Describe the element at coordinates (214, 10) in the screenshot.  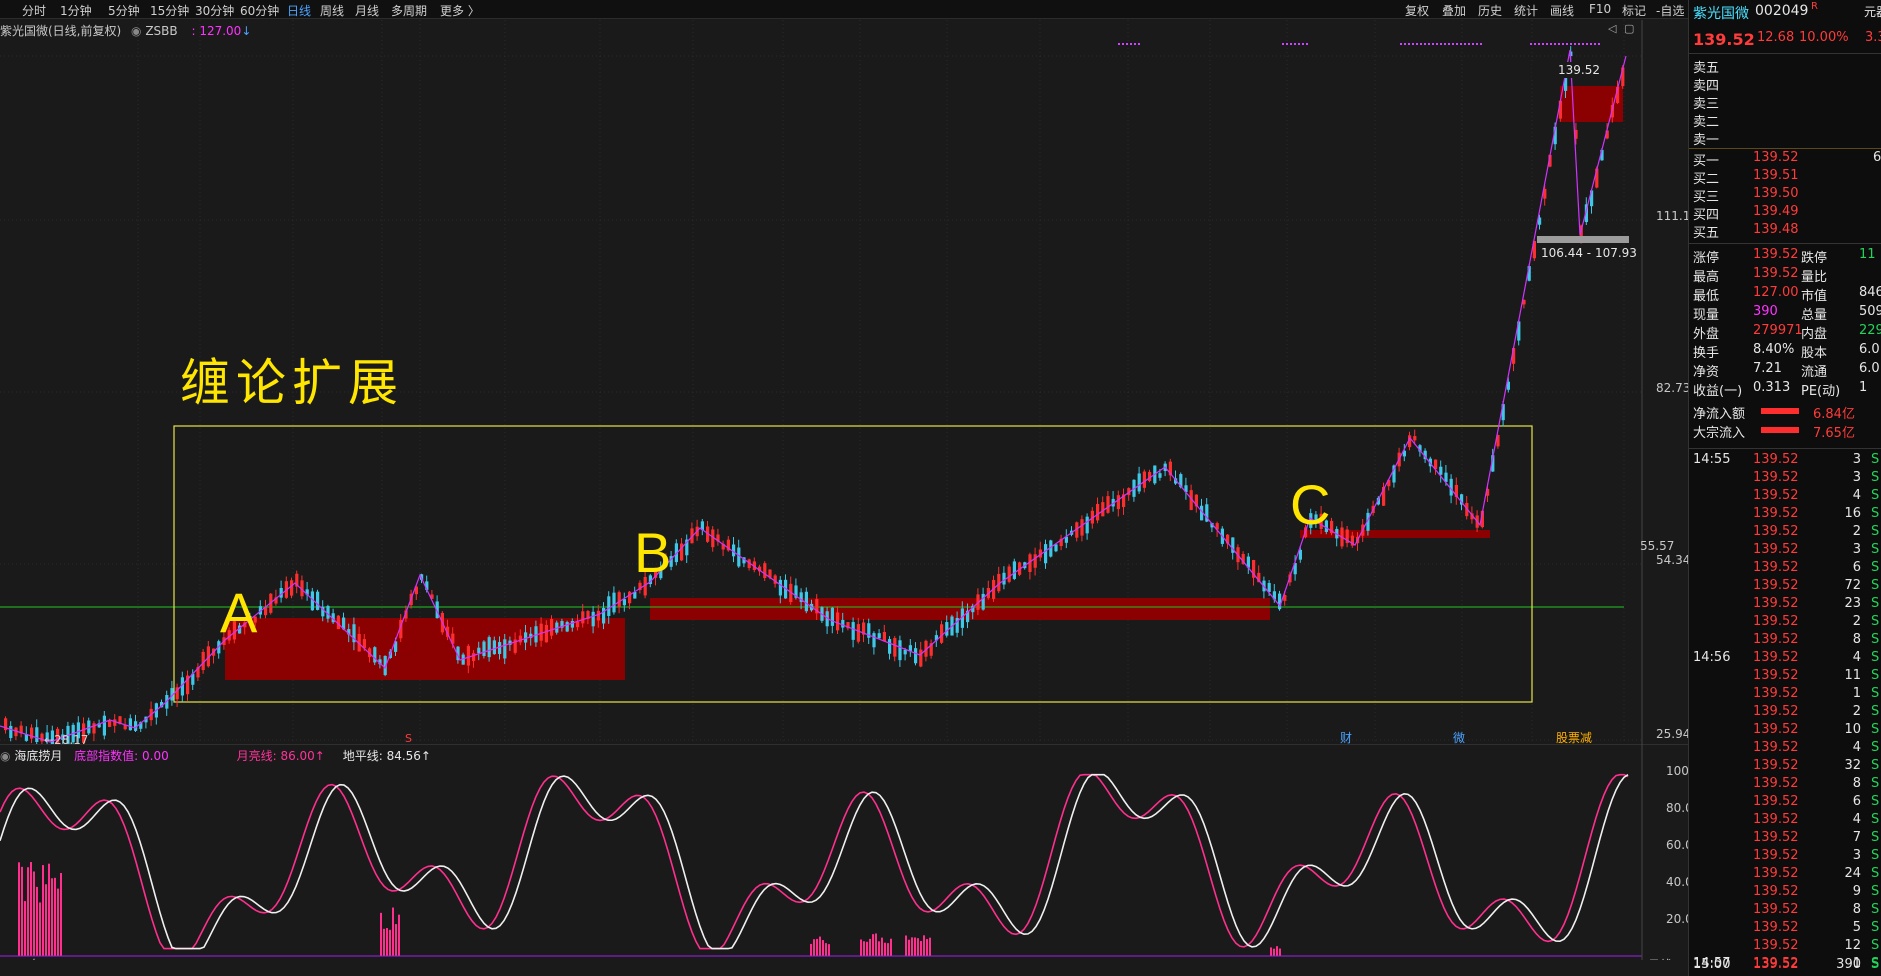
I see `period-tab-30min: 30分钟` at that location.